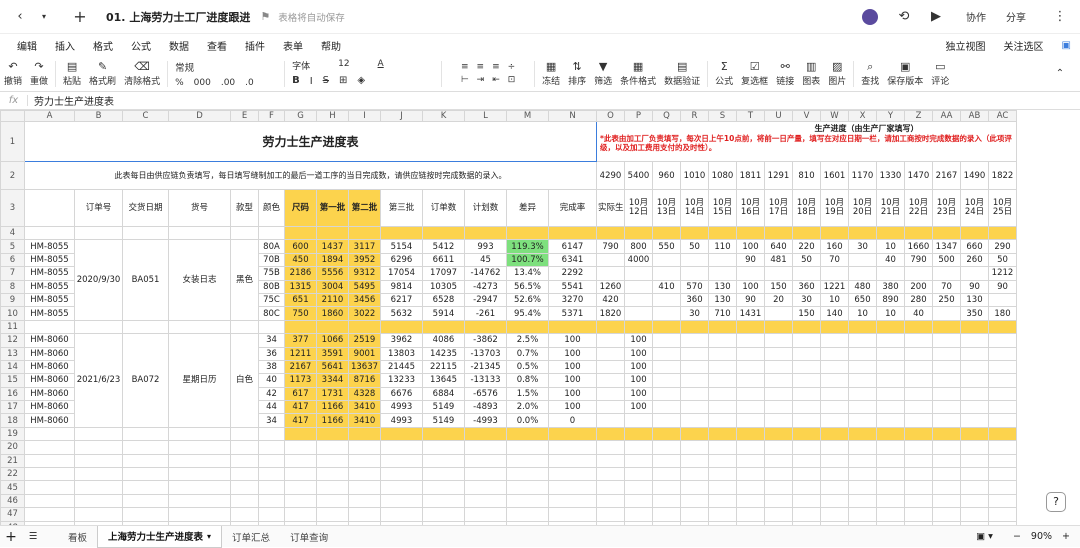 This screenshot has width=1080, height=548. What do you see at coordinates (918, 116) in the screenshot?
I see `column-header: Z` at bounding box center [918, 116].